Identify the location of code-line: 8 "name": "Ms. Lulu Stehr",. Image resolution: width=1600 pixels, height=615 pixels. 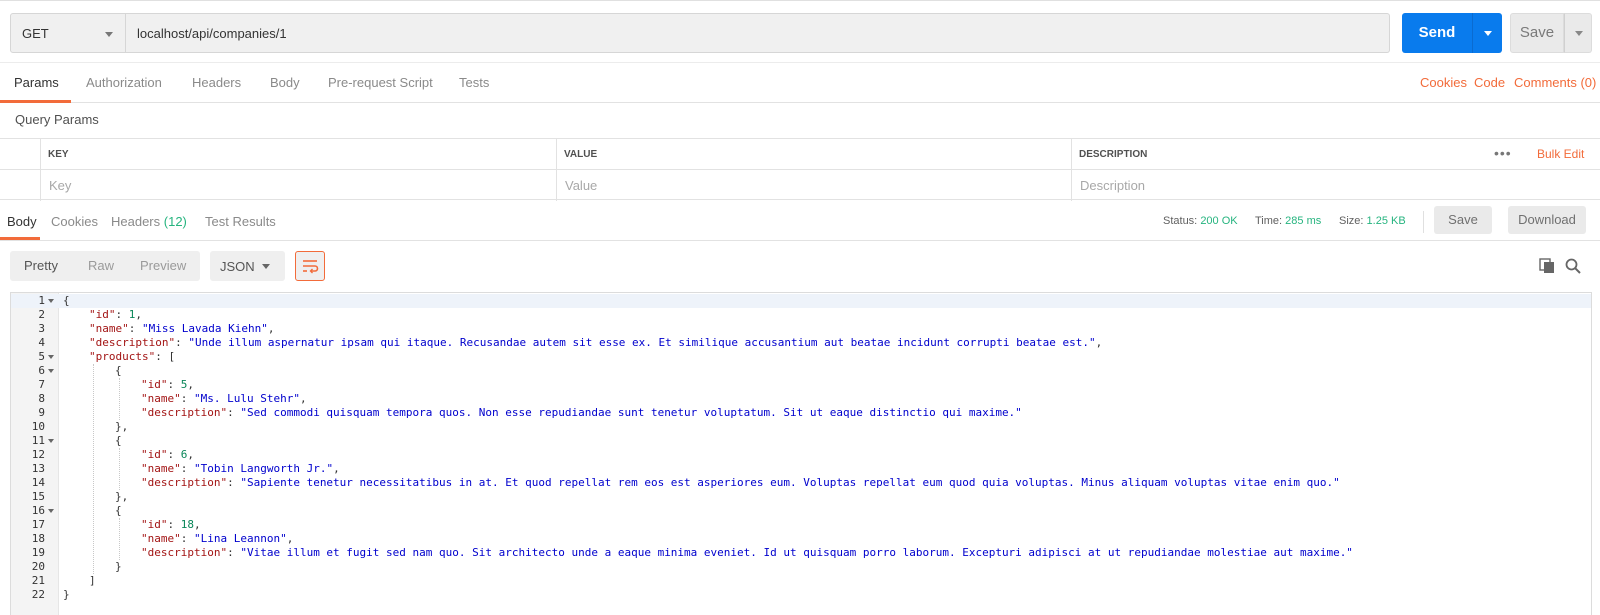
(801, 399).